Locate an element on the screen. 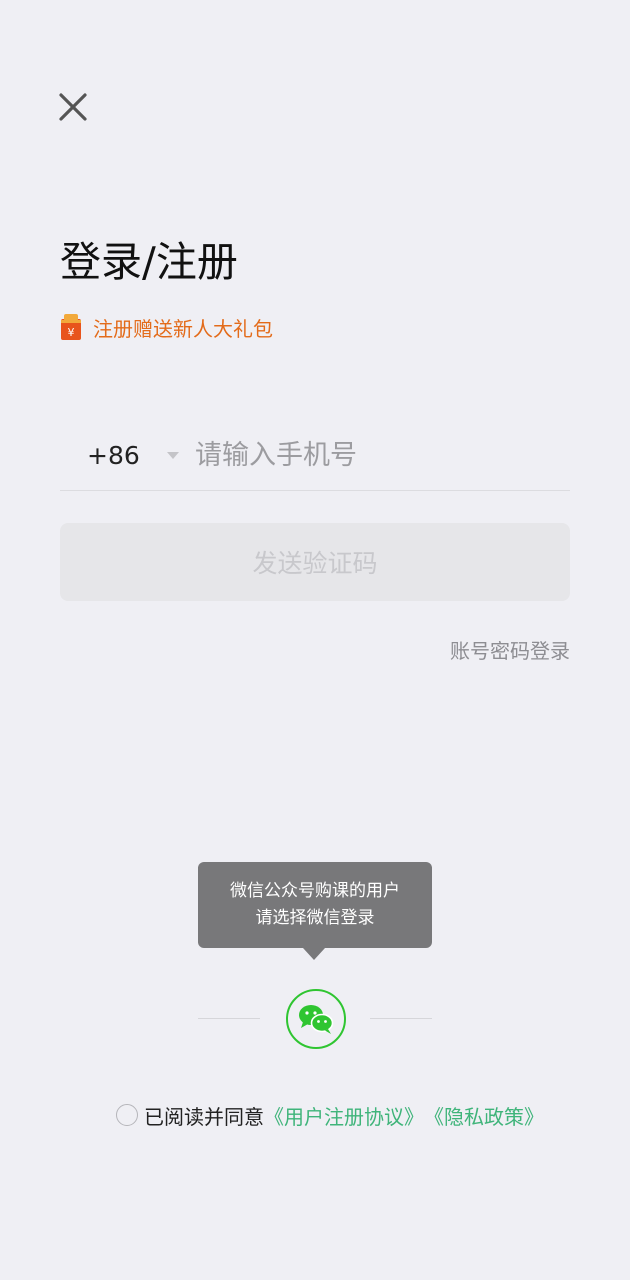  divider-right is located at coordinates (401, 1018).